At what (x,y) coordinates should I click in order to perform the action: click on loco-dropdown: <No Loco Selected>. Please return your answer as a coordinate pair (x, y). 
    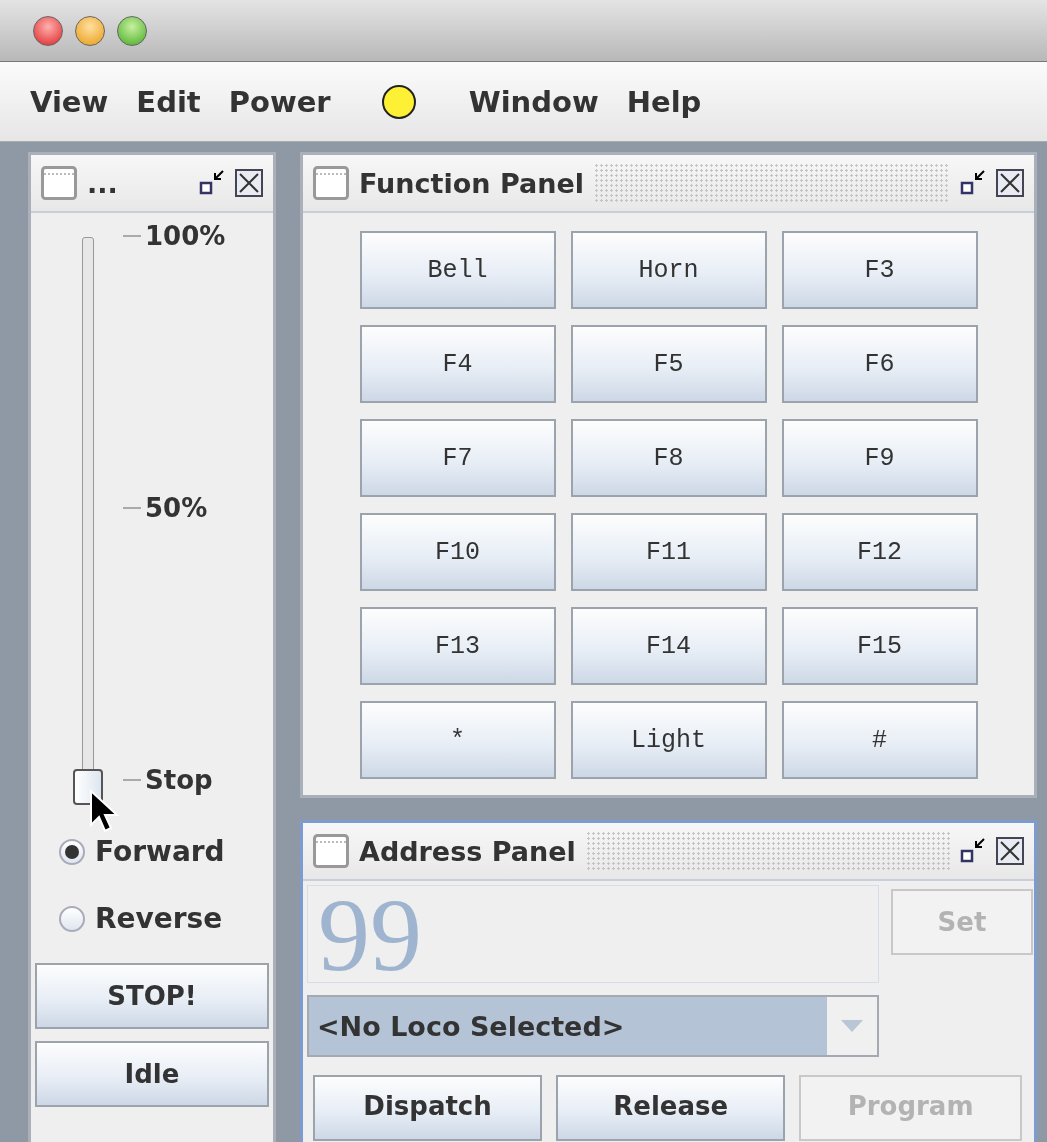
    Looking at the image, I should click on (593, 1026).